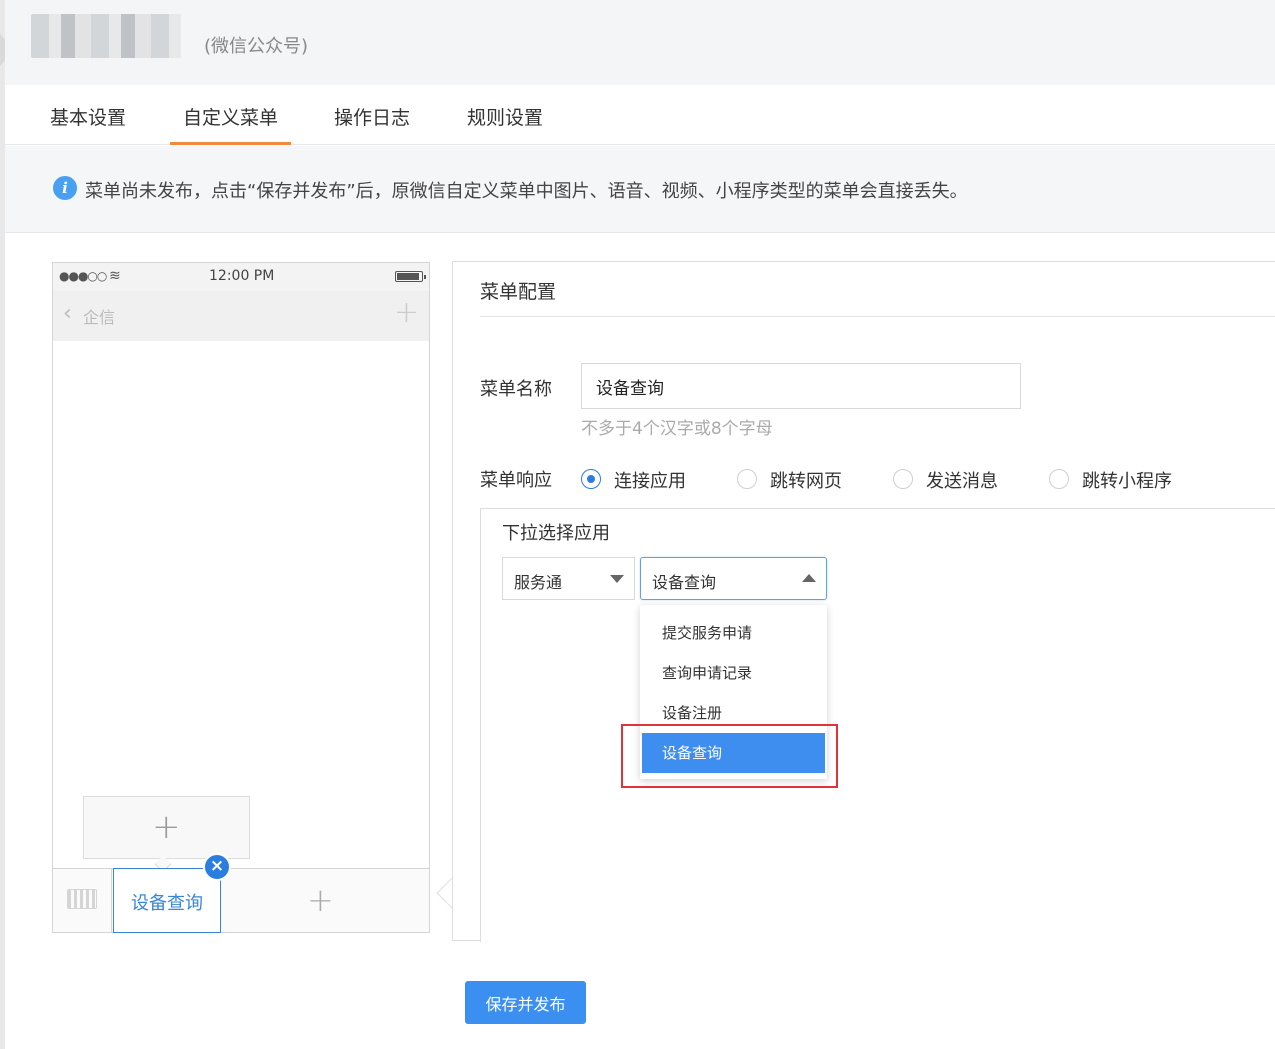  I want to click on wifi-icon: ≋, so click(115, 276).